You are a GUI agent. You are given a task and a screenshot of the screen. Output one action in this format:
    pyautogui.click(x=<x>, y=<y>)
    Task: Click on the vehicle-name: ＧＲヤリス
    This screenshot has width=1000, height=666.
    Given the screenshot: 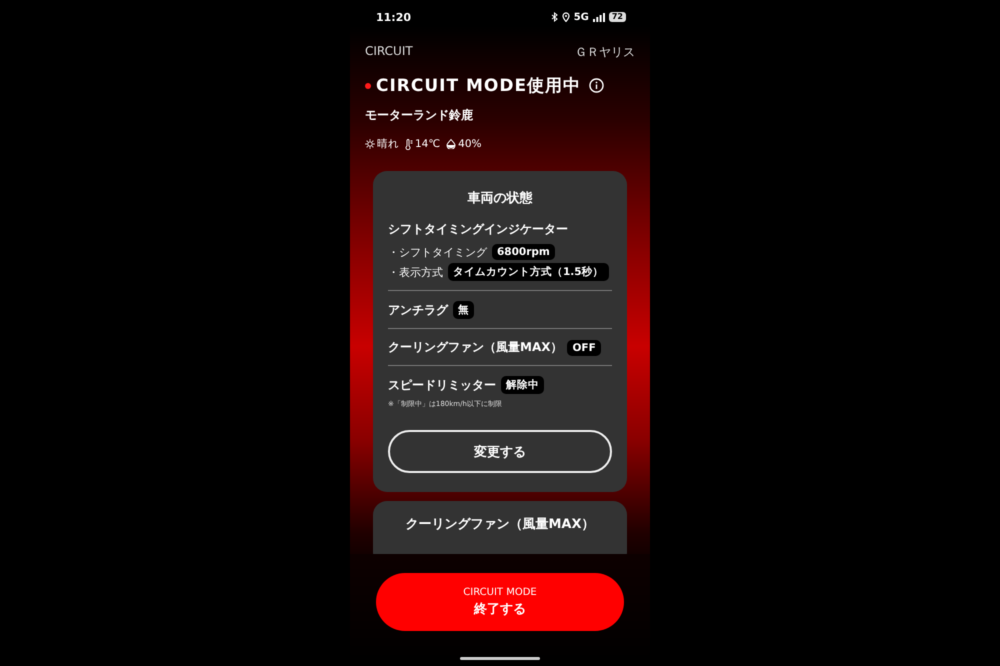 What is the action you would take?
    pyautogui.click(x=605, y=52)
    